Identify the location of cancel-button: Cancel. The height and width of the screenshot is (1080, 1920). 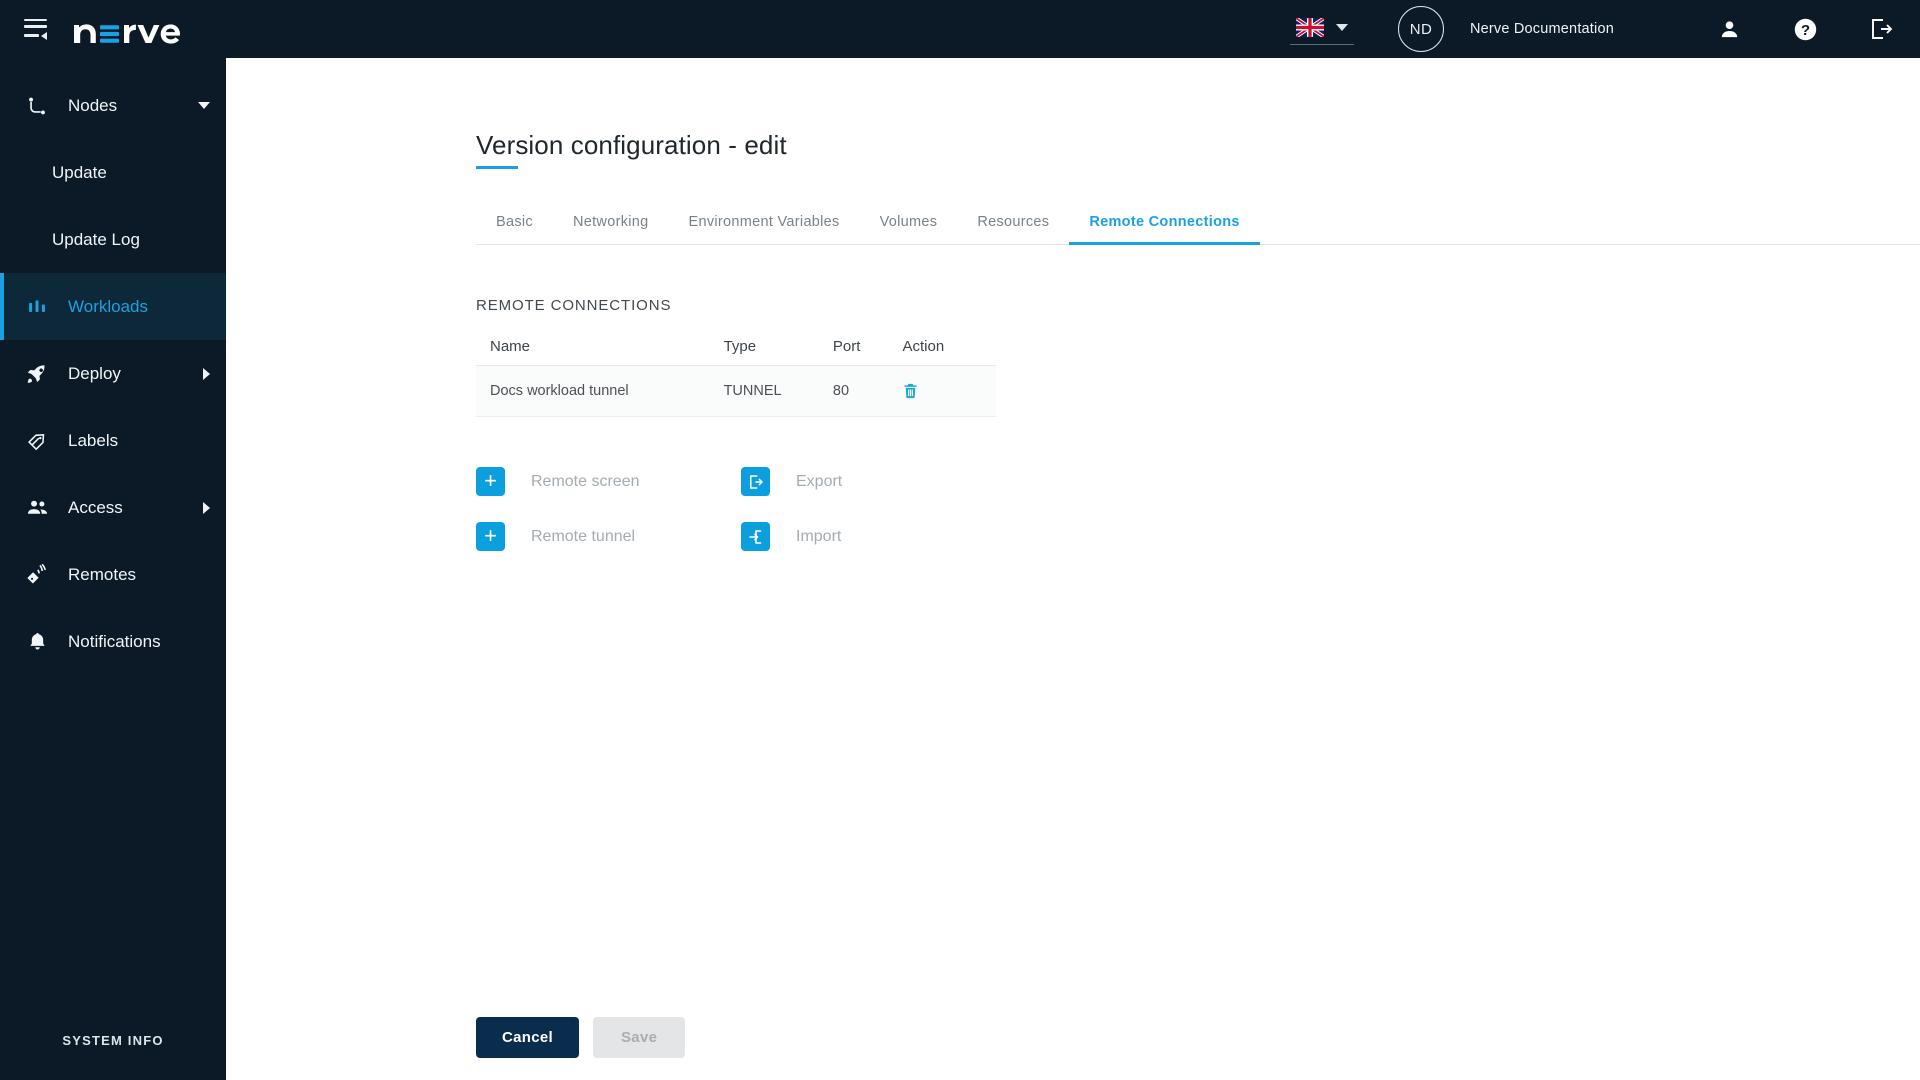
(527, 1037).